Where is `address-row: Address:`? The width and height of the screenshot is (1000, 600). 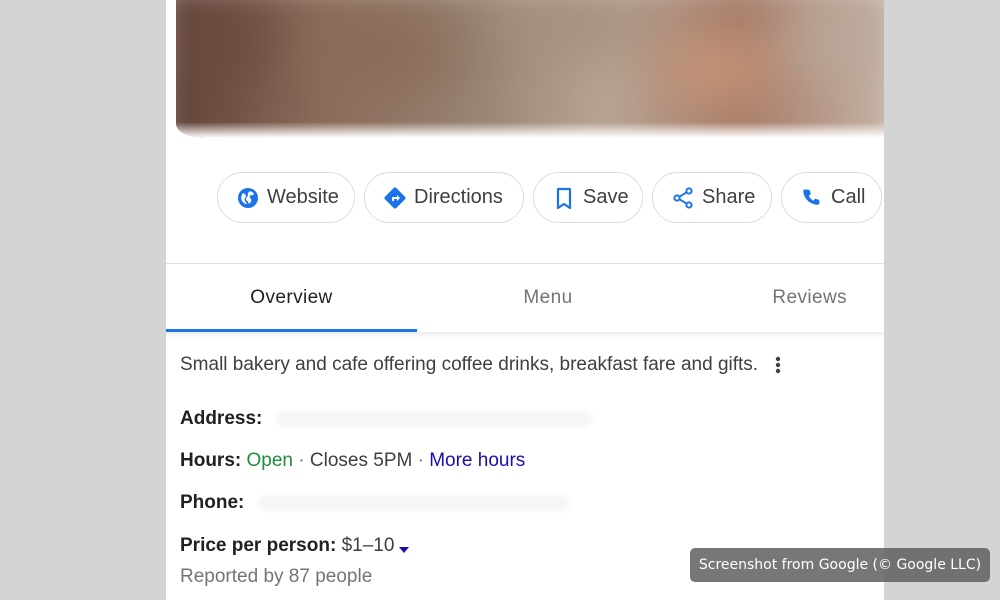 address-row: Address: is located at coordinates (386, 419).